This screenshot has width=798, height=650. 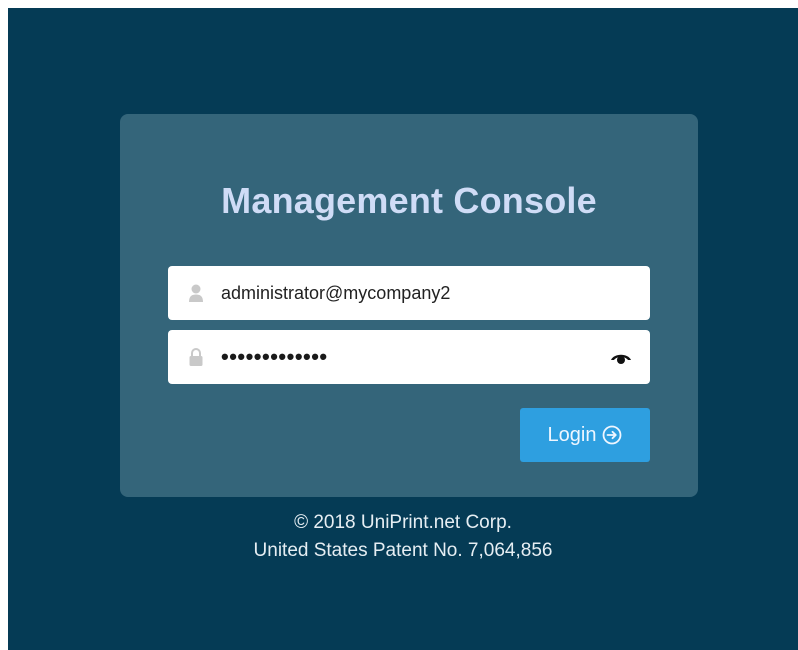 I want to click on patent-text: United States Patent No. 7,064,856, so click(x=403, y=550).